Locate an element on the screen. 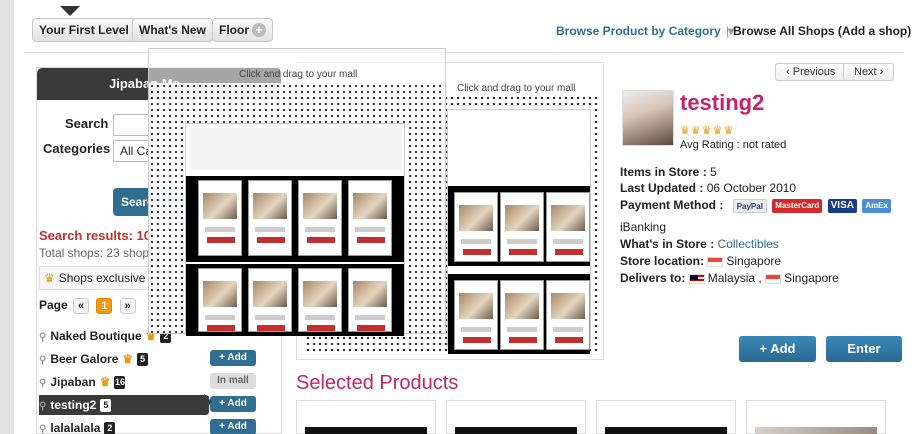 This screenshot has height=434, width=920. amex-icon: AmEx is located at coordinates (877, 205).